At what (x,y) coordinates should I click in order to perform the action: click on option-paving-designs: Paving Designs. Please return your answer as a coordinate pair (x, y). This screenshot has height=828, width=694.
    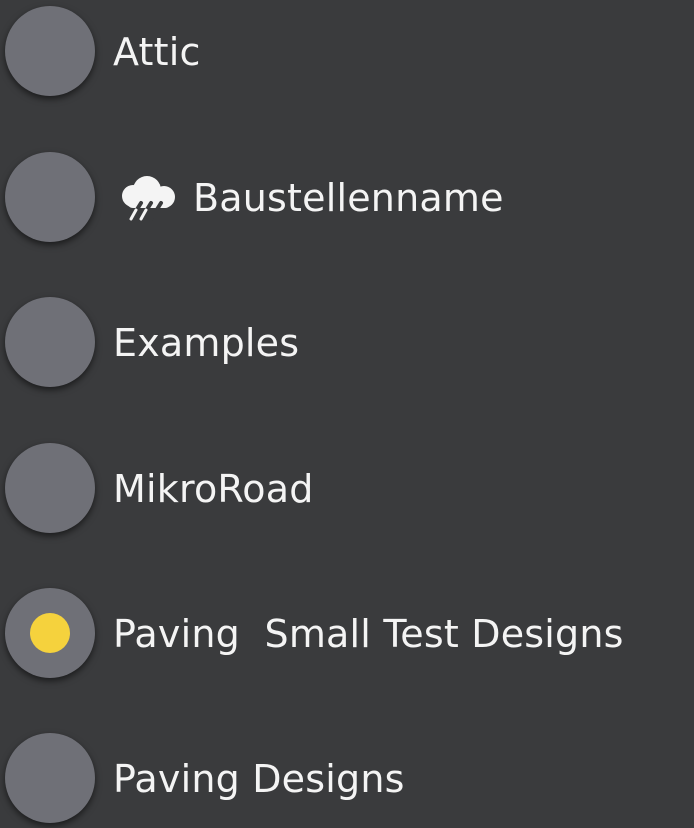
    Looking at the image, I should click on (347, 778).